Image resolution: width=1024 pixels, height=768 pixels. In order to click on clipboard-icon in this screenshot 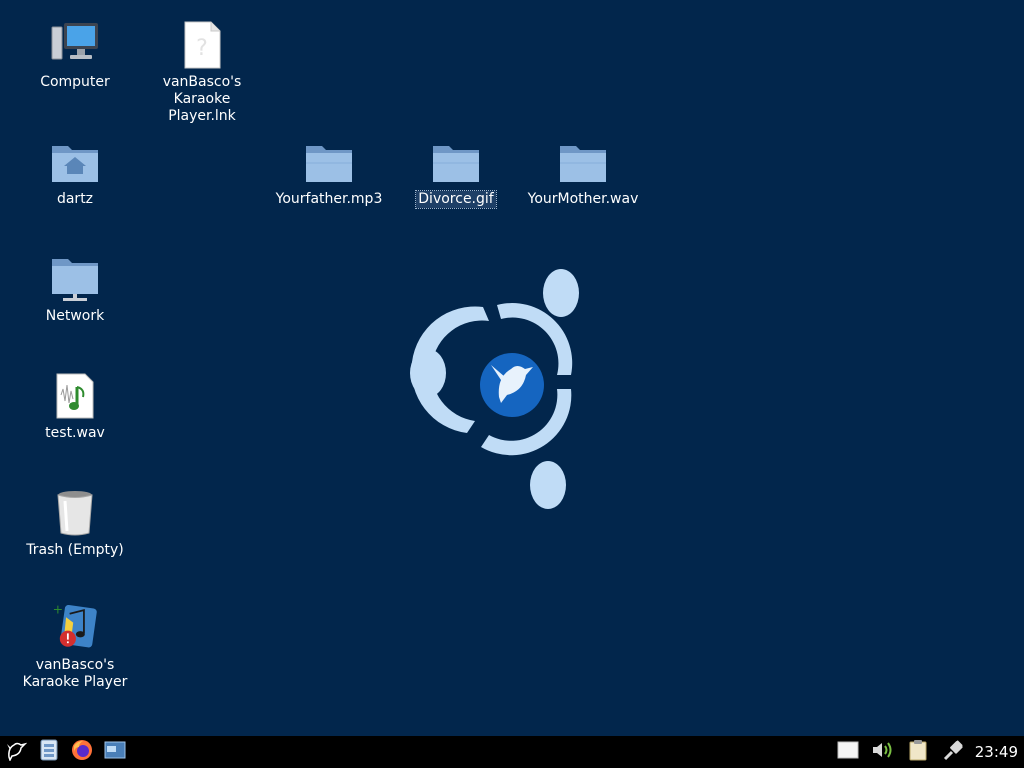, I will do `click(918, 752)`.